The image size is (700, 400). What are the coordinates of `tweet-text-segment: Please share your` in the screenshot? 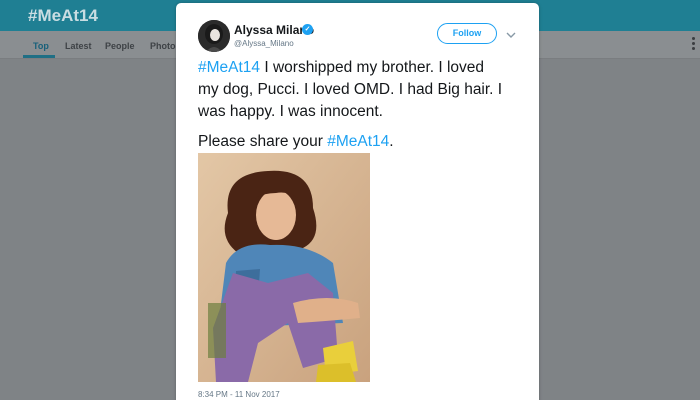 It's located at (263, 141).